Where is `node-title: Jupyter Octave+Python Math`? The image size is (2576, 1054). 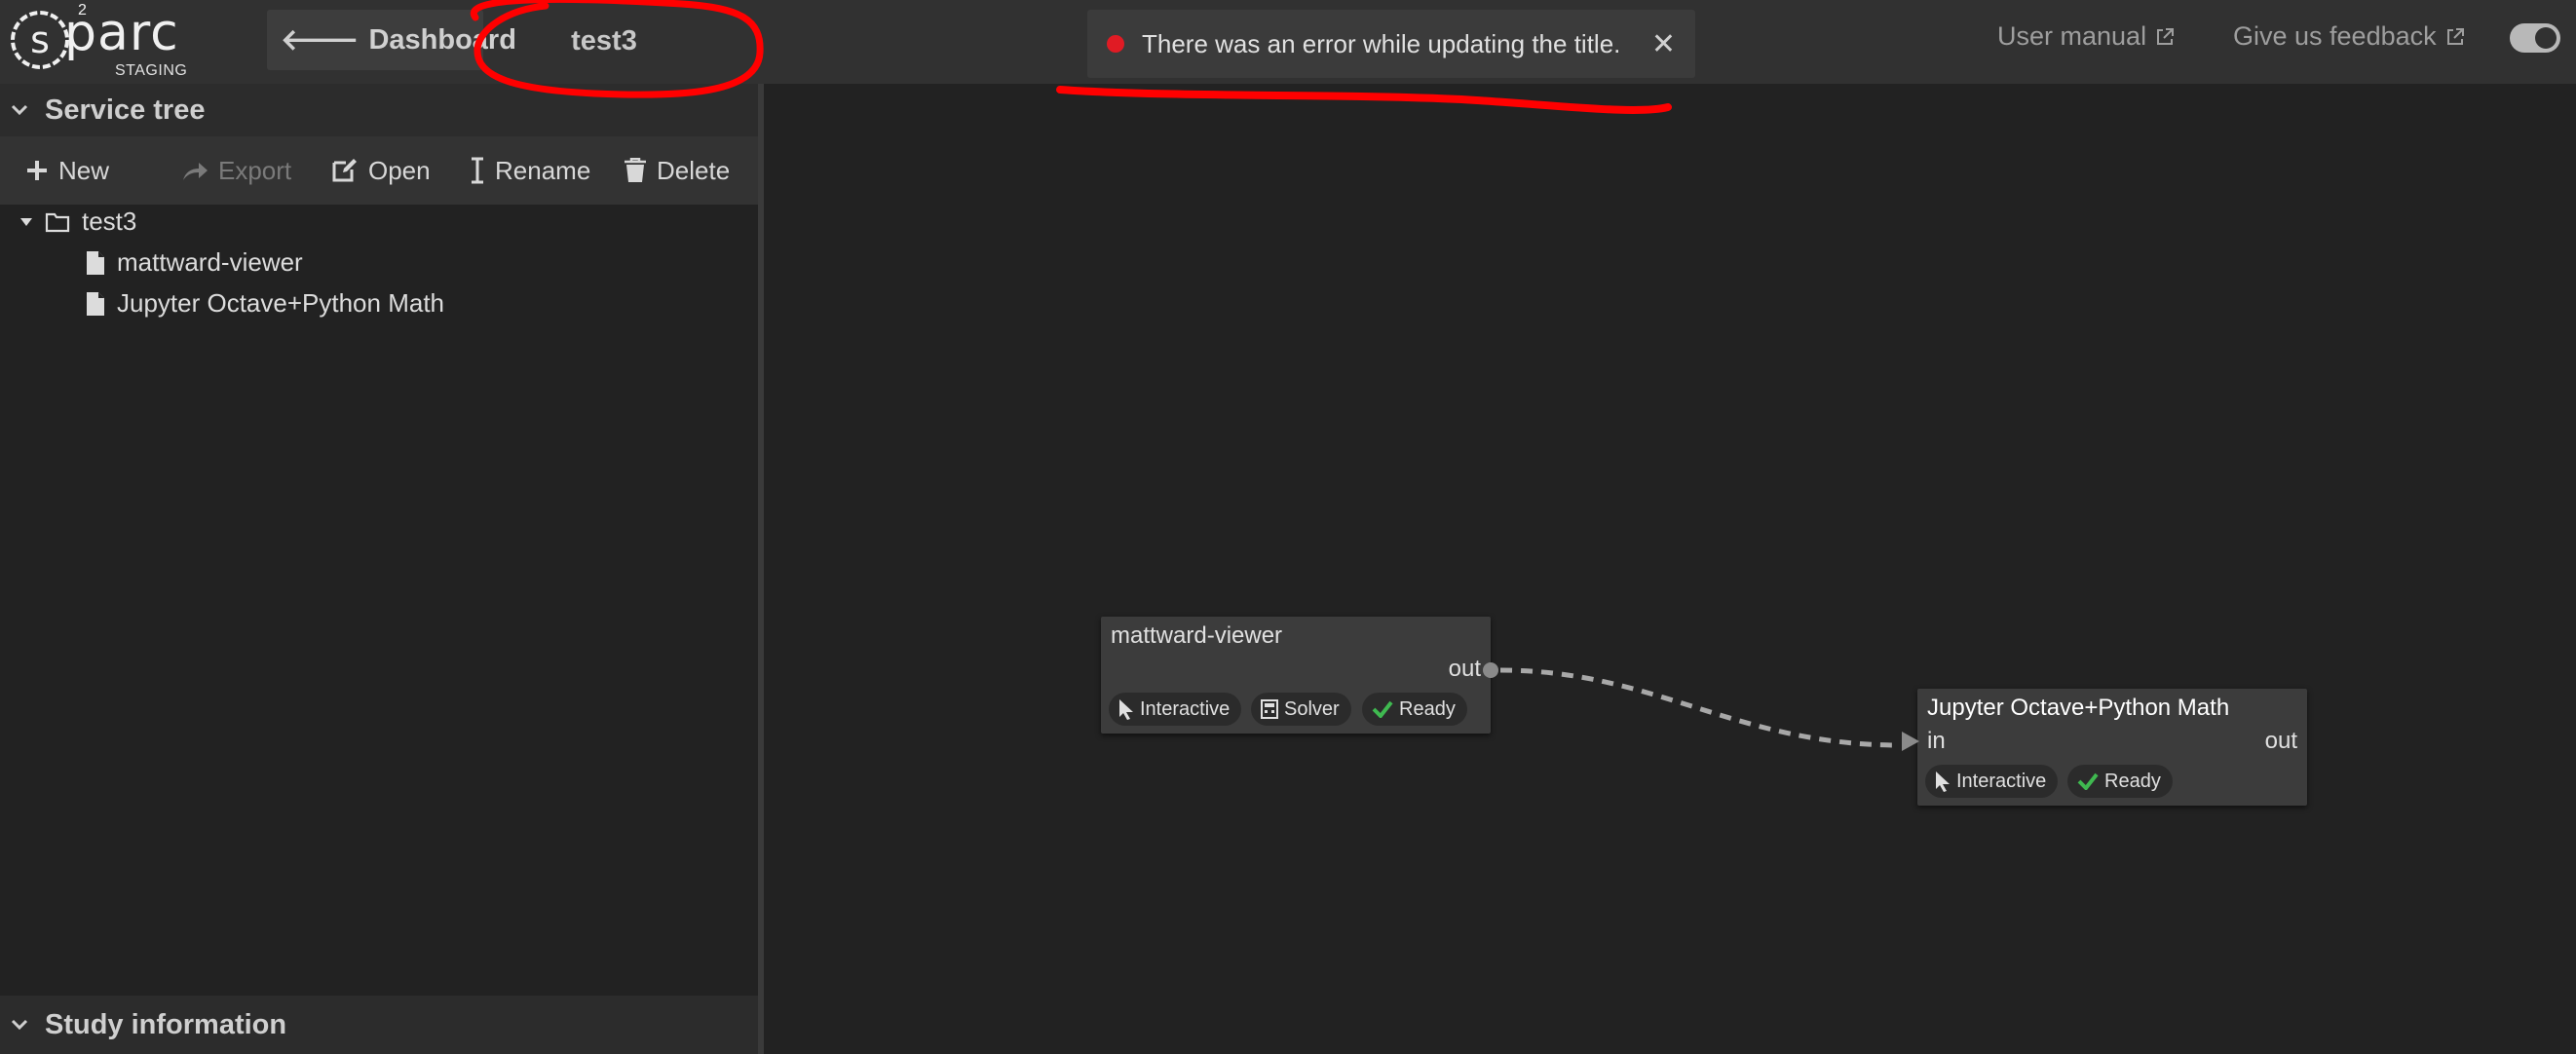 node-title: Jupyter Octave+Python Math is located at coordinates (2078, 708).